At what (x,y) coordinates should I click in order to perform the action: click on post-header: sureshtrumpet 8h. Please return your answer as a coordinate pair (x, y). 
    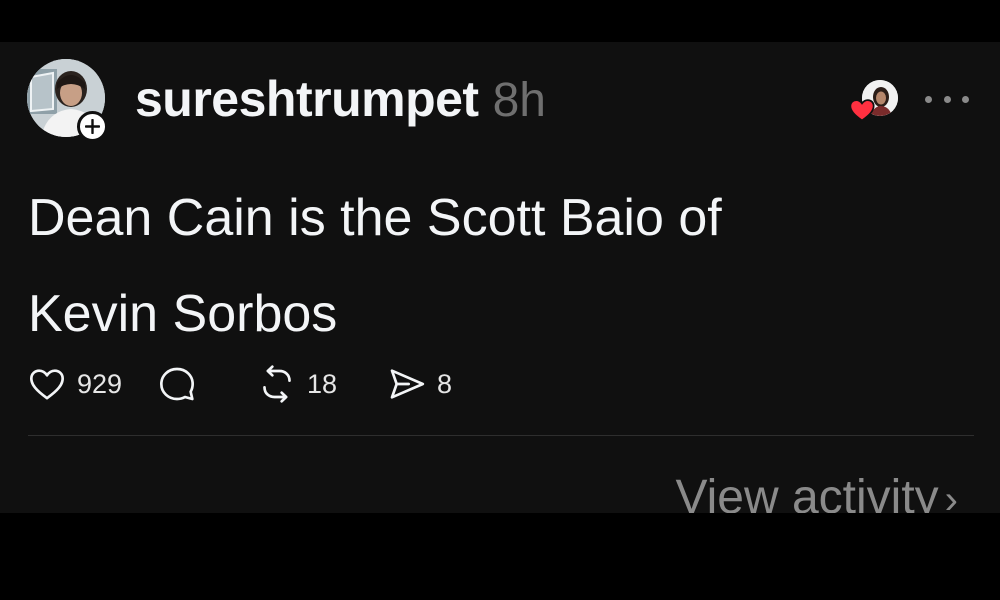
    Looking at the image, I should click on (340, 100).